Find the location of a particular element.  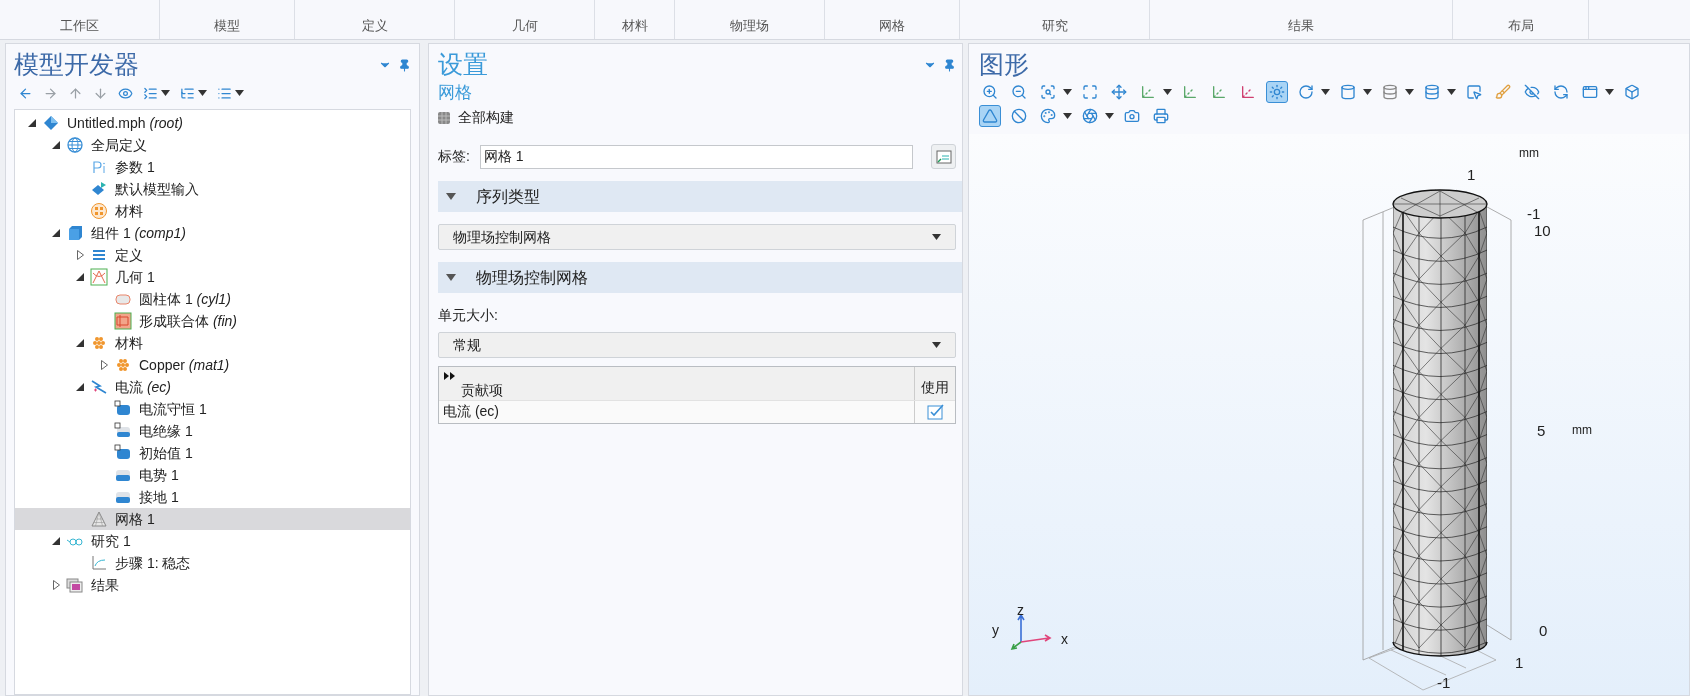

tree-item: 全局定义 is located at coordinates (212, 145).